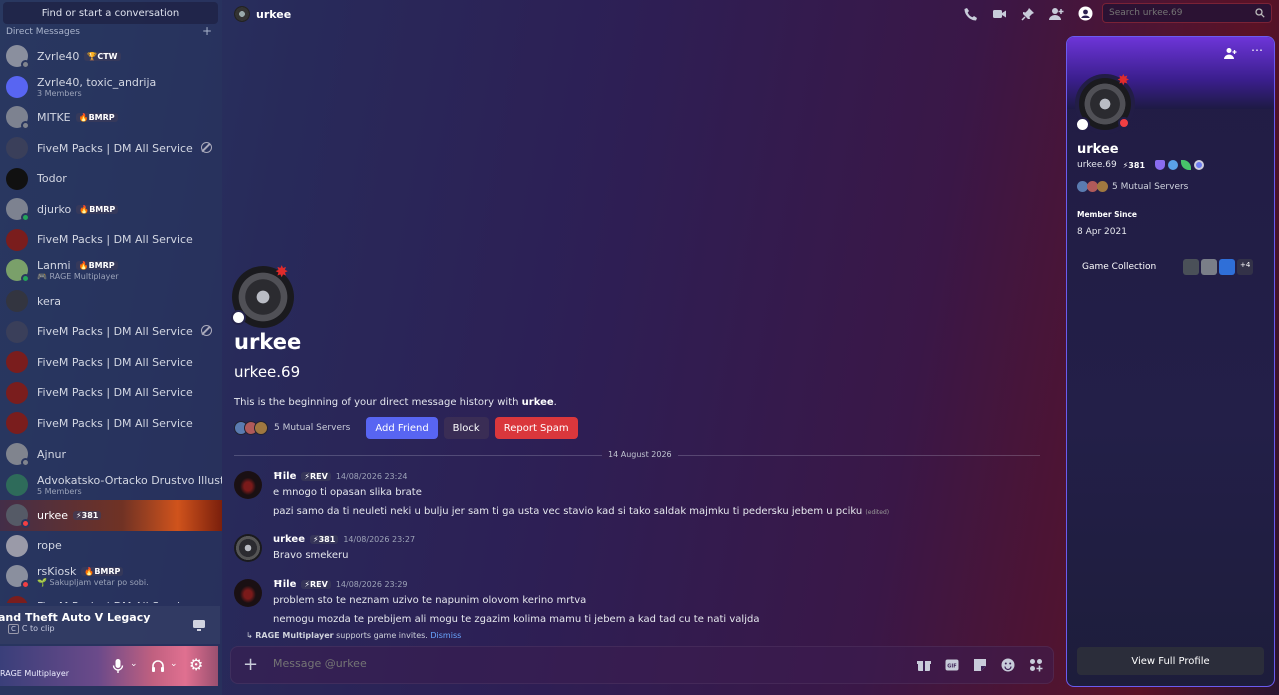 This screenshot has height=695, width=1279. Describe the element at coordinates (110, 13) in the screenshot. I see `find-conversation-button: Find or start a conversation` at that location.